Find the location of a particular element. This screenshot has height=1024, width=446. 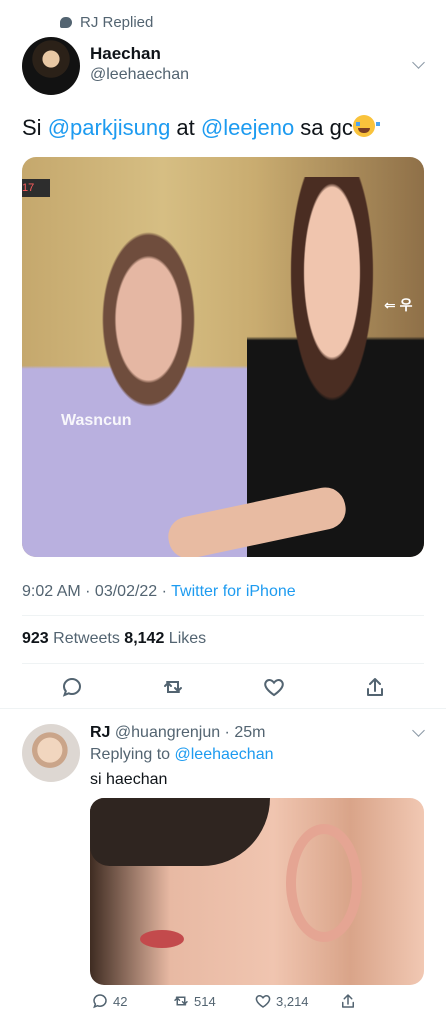

likes-count: 8,142 is located at coordinates (144, 638).